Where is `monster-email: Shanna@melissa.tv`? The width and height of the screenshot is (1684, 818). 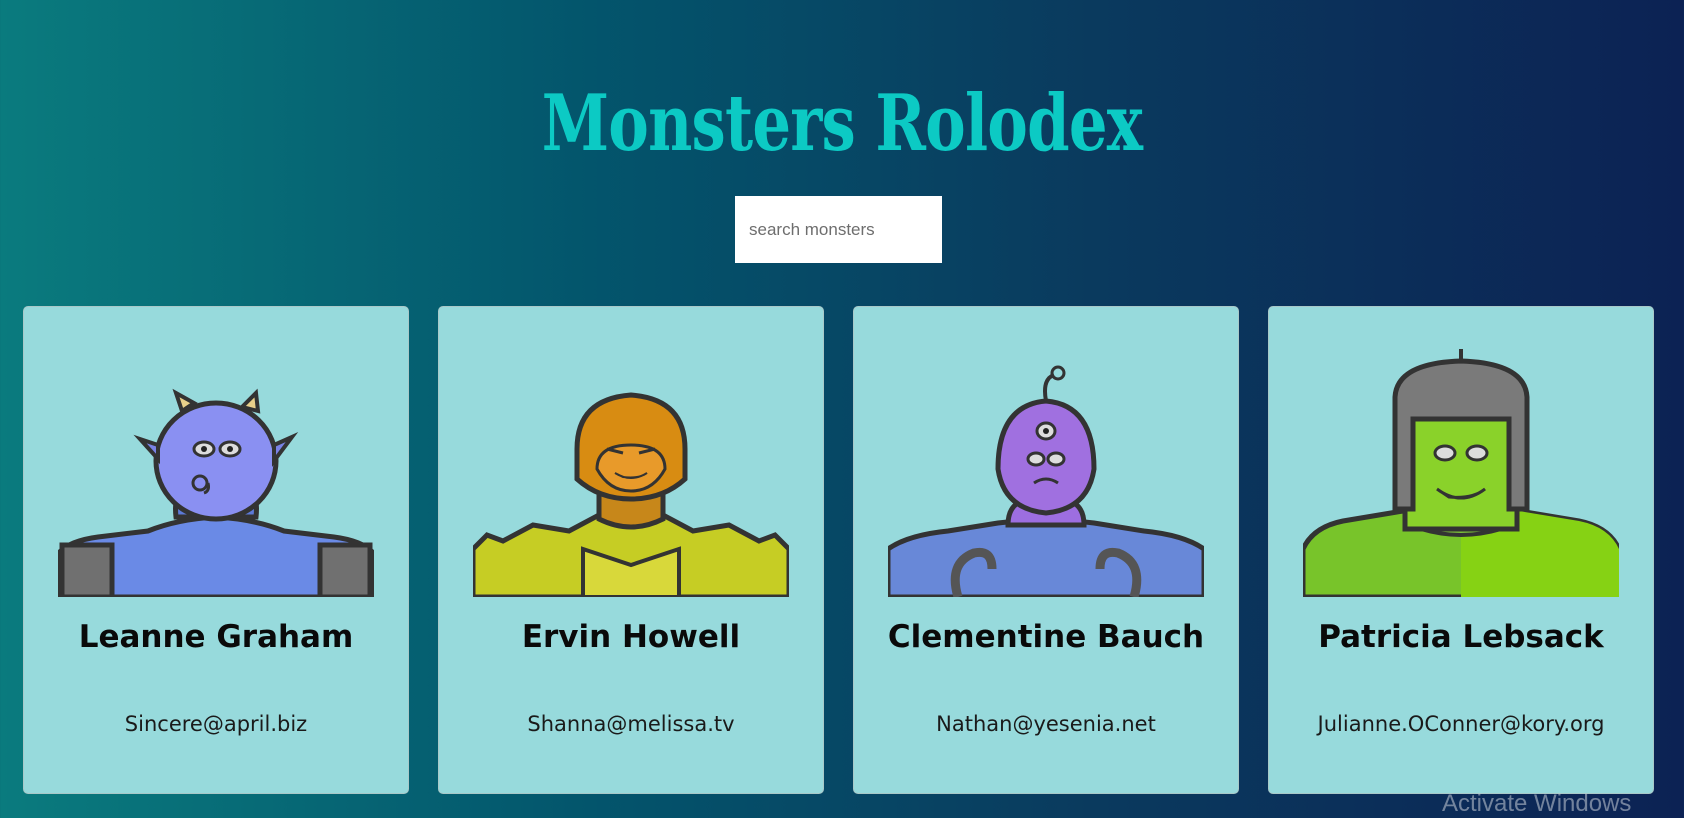 monster-email: Shanna@melissa.tv is located at coordinates (631, 724).